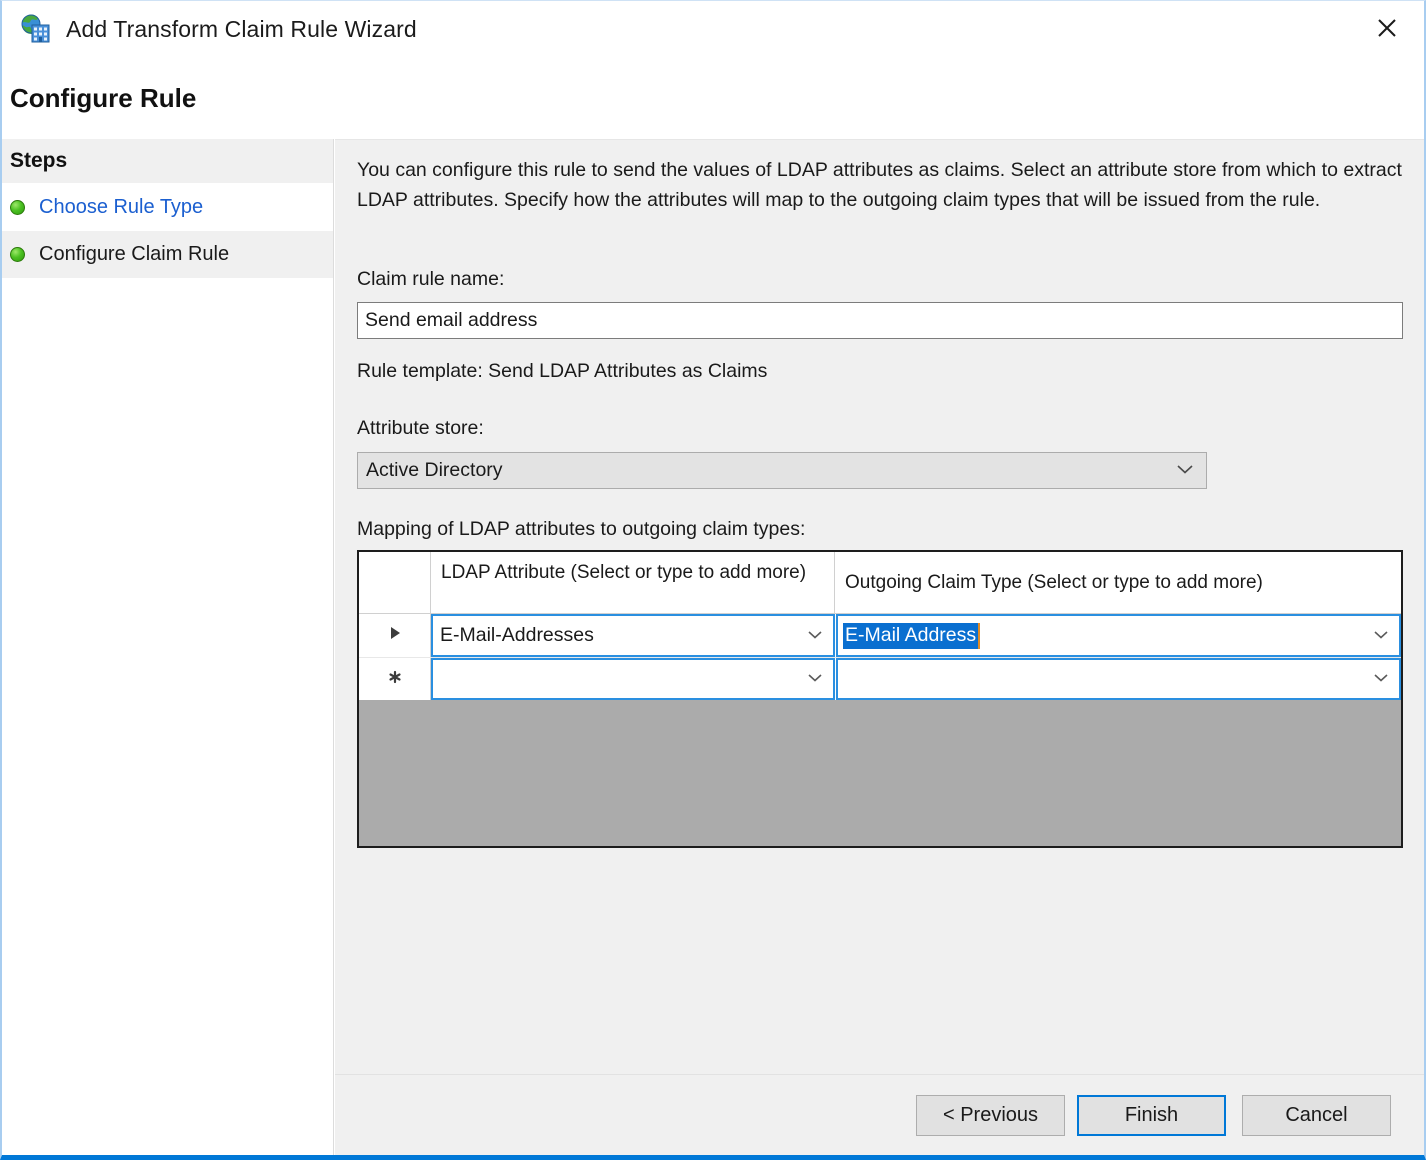  Describe the element at coordinates (134, 254) in the screenshot. I see `sidebar-item-label: Configure Claim Rule` at that location.